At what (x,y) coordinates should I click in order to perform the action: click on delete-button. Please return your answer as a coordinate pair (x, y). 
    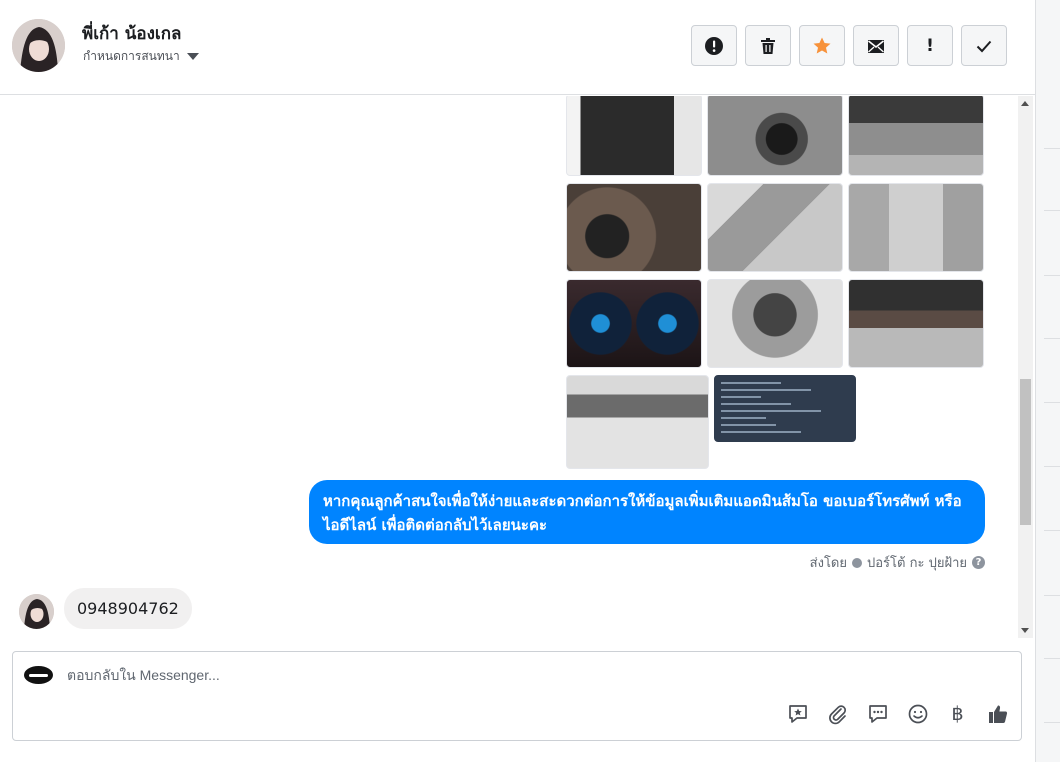
    Looking at the image, I should click on (768, 45).